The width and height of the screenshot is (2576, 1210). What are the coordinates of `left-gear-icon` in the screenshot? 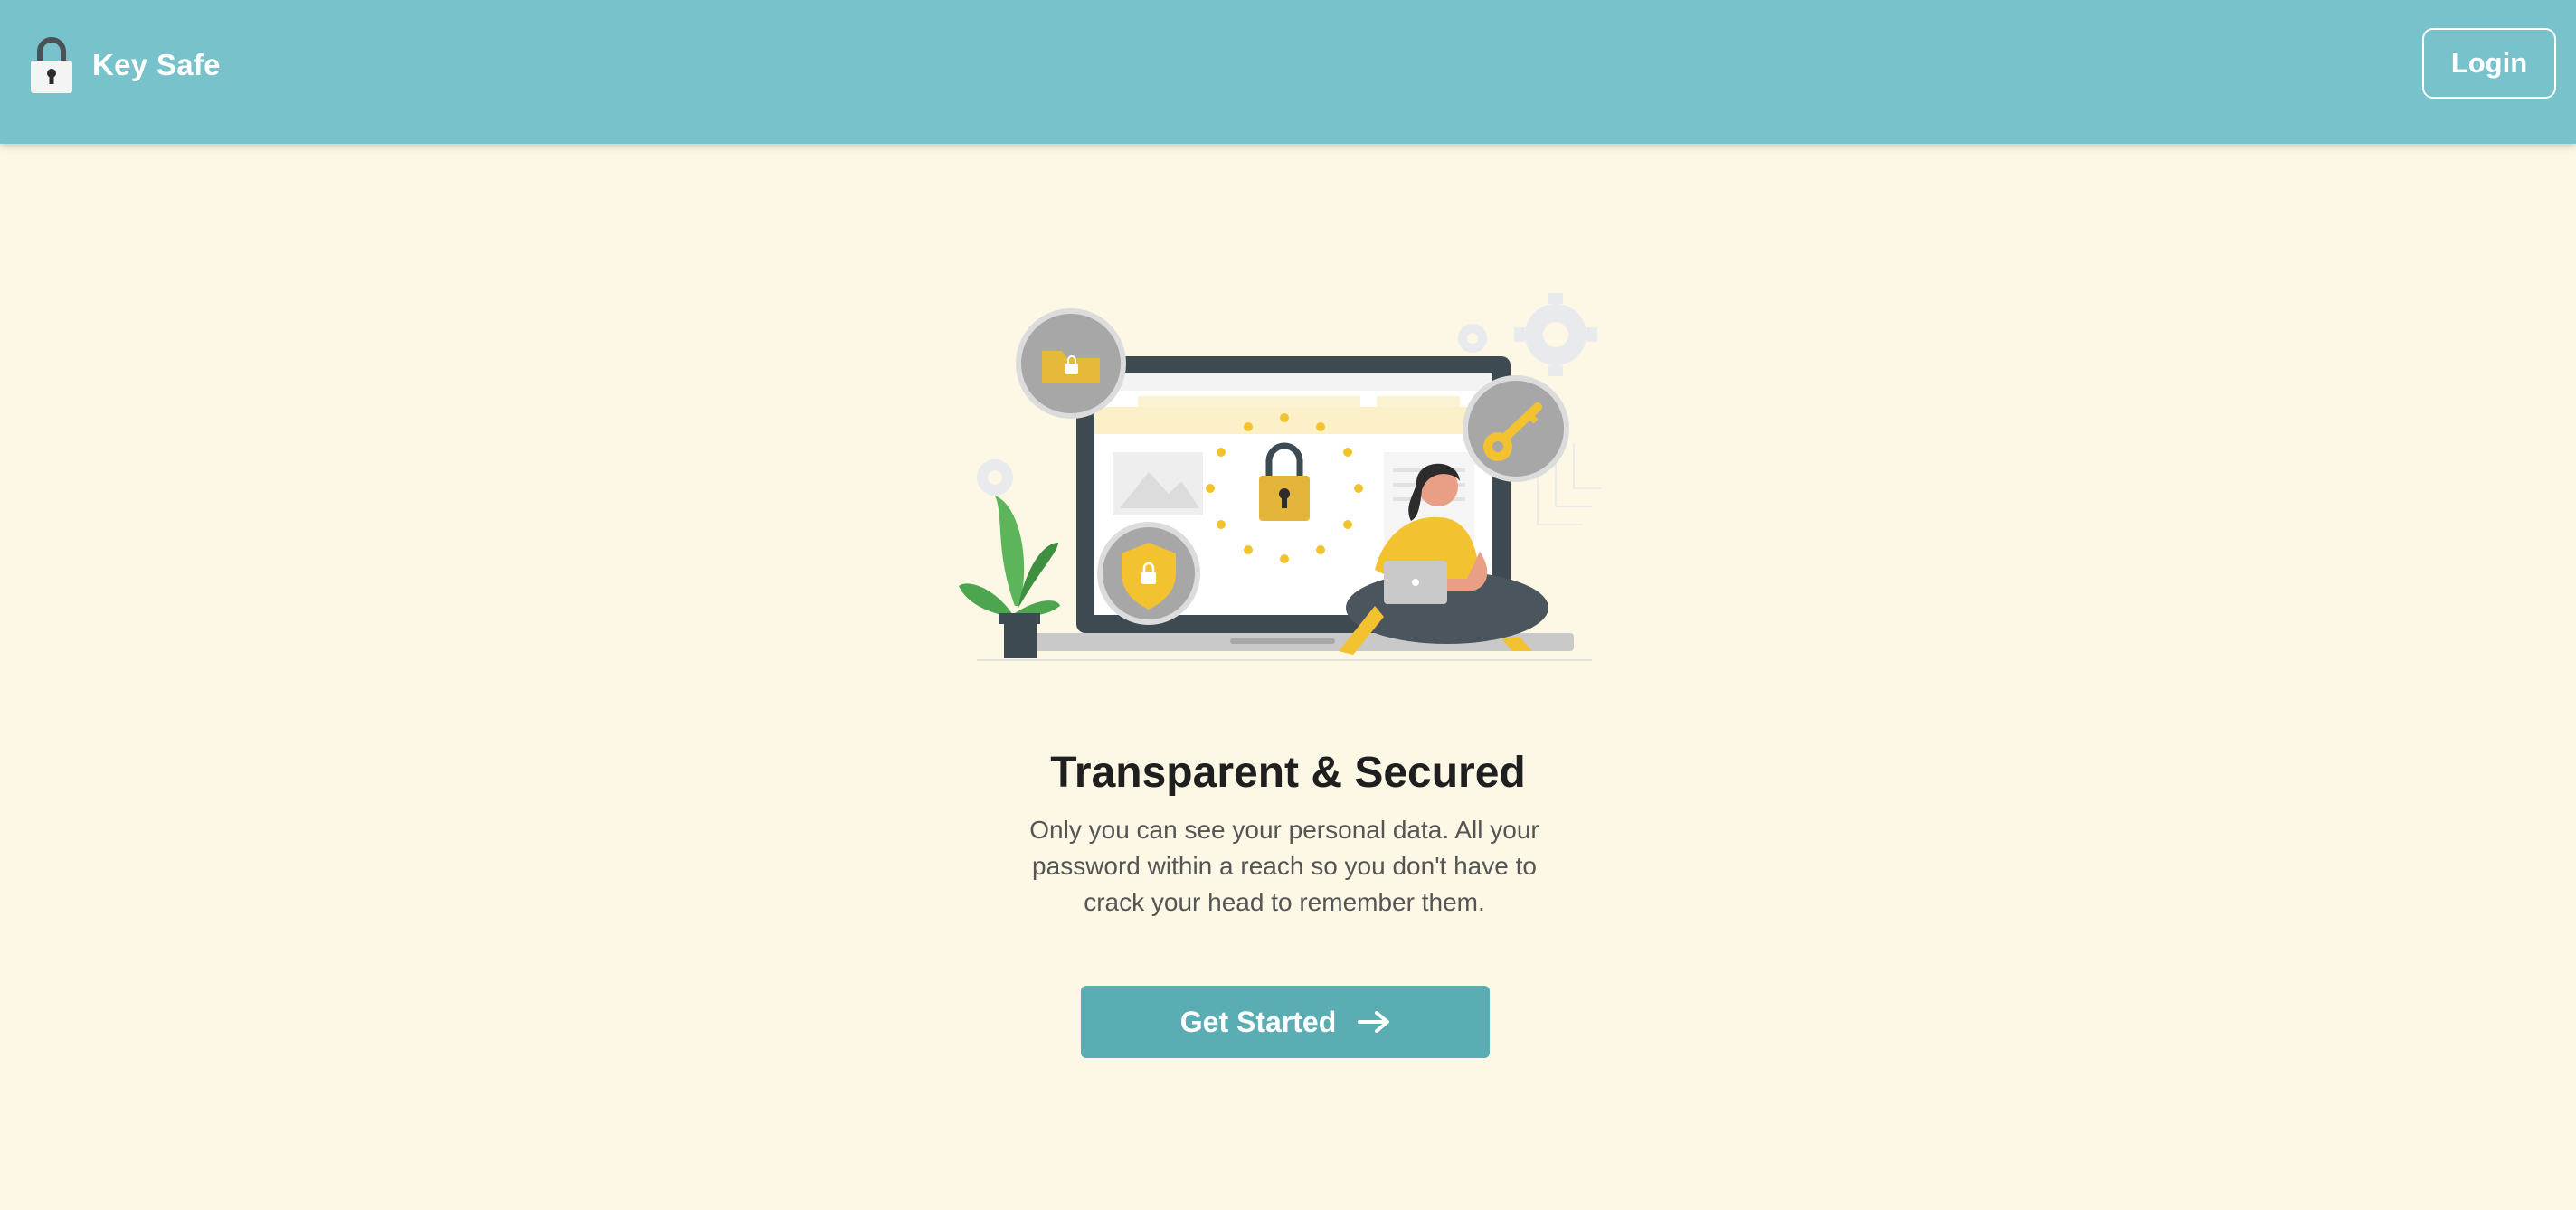 It's located at (995, 477).